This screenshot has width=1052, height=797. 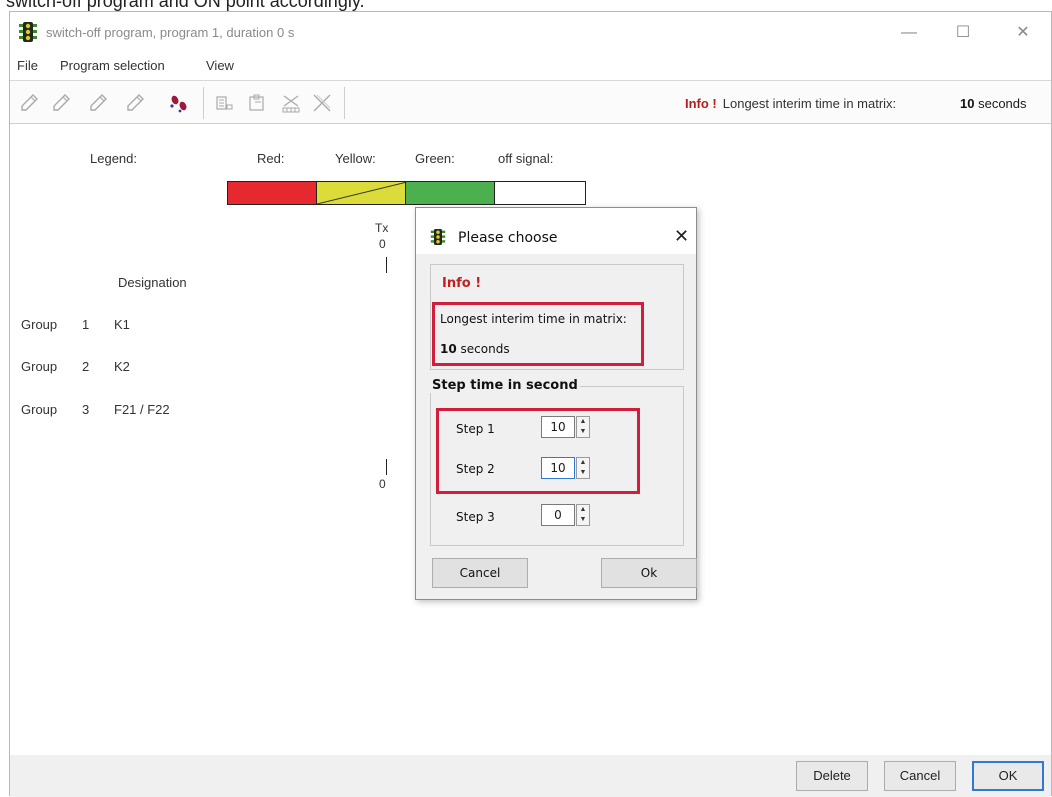 What do you see at coordinates (355, 158) in the screenshot?
I see `legend-yellow-label: Yellow:` at bounding box center [355, 158].